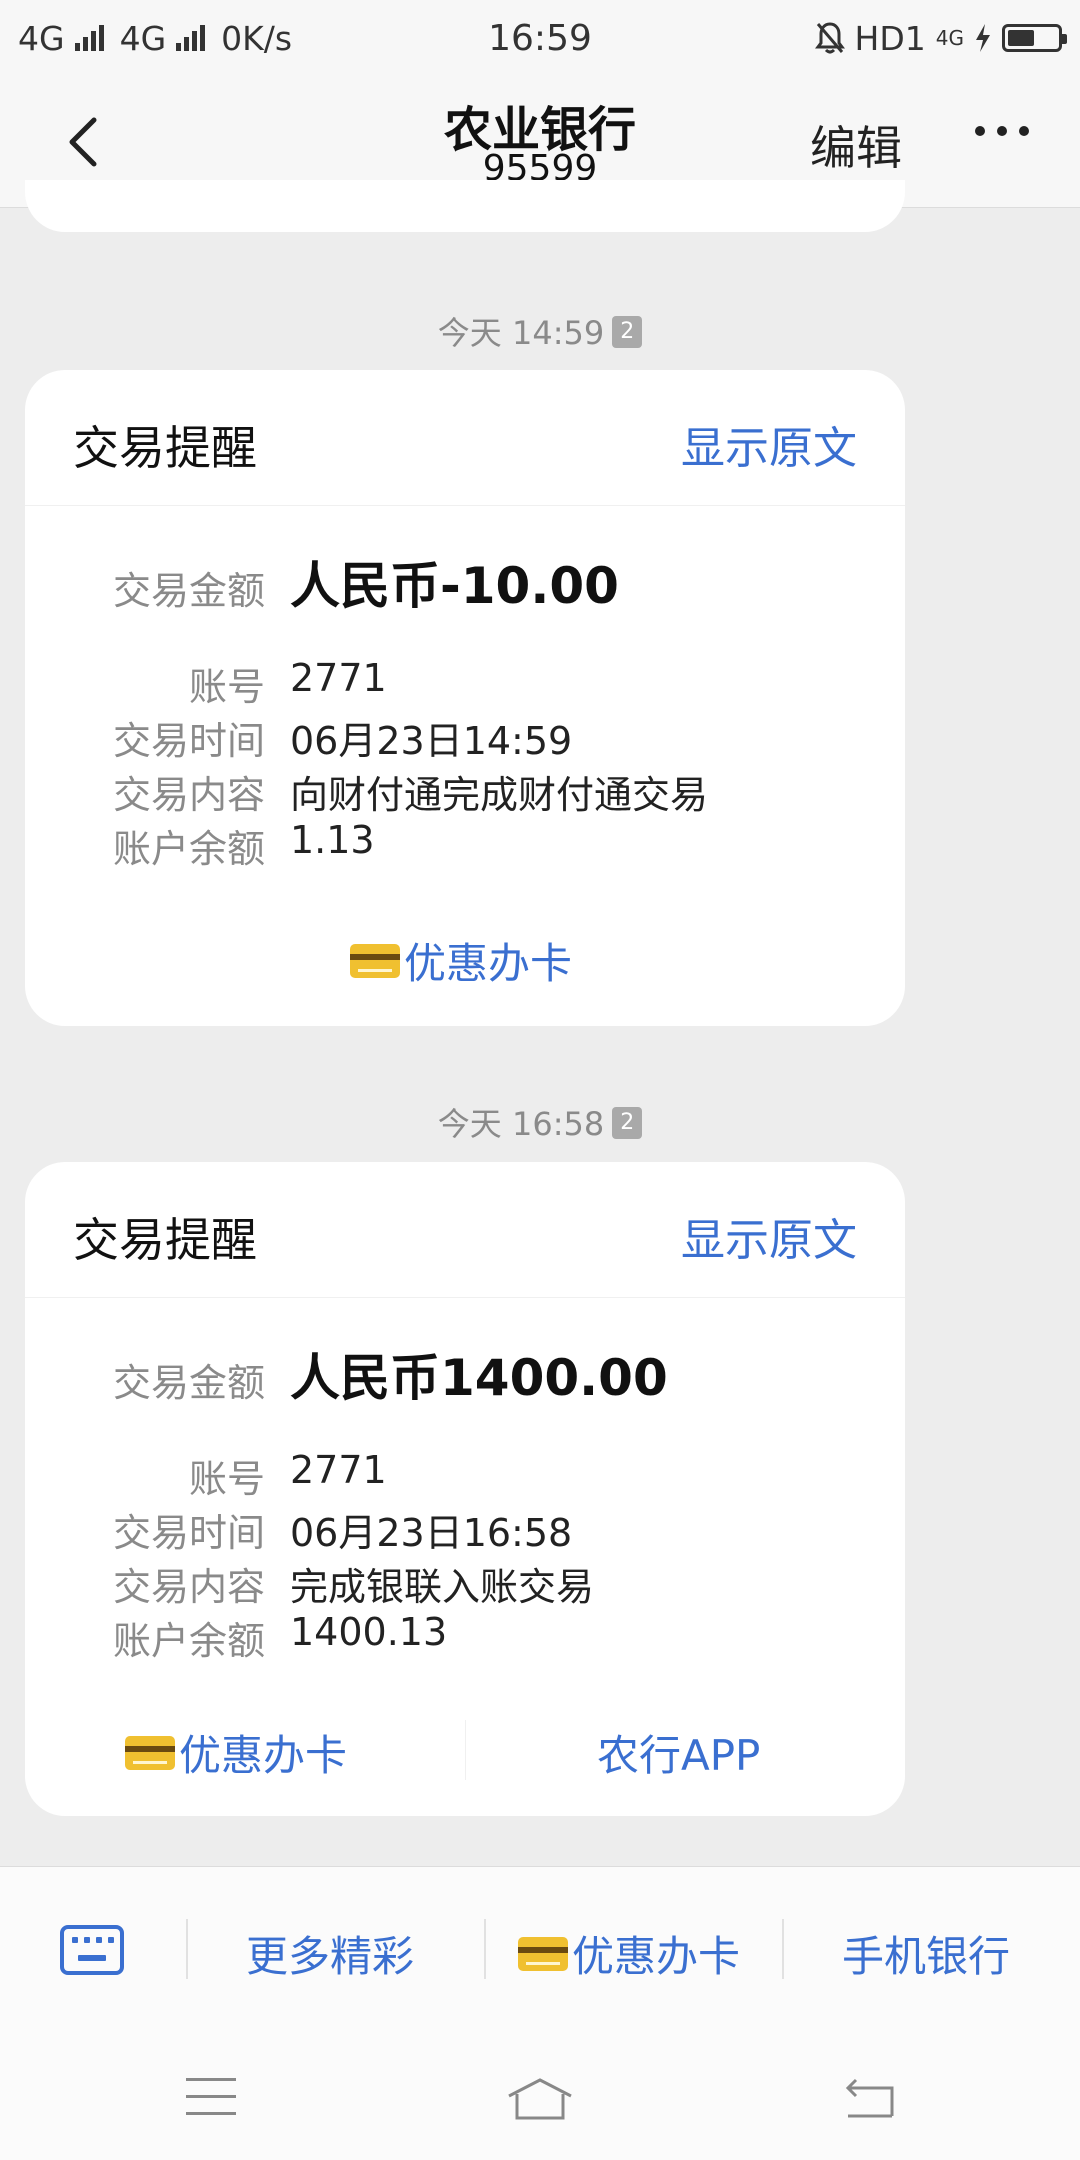 This screenshot has width=1080, height=2160. I want to click on battery-icon, so click(1034, 38).